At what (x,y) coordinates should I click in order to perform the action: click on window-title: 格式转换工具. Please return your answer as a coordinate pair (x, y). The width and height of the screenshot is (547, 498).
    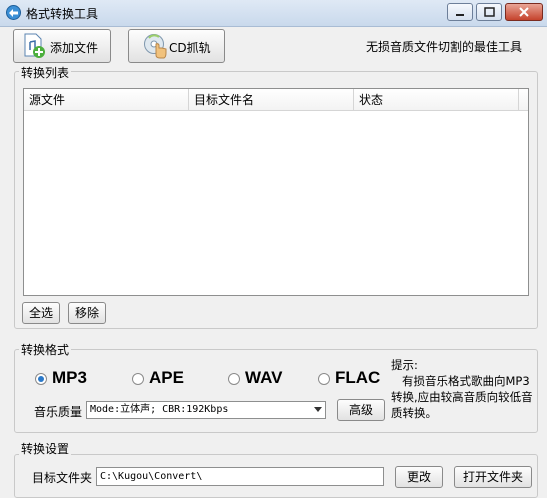
    Looking at the image, I should click on (62, 14).